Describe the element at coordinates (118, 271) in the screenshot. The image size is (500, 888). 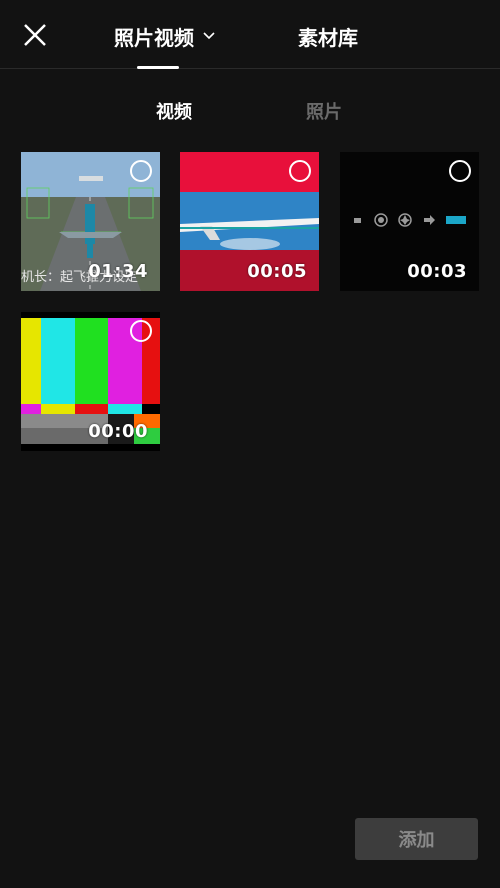
I see `video-duration: 01:34` at that location.